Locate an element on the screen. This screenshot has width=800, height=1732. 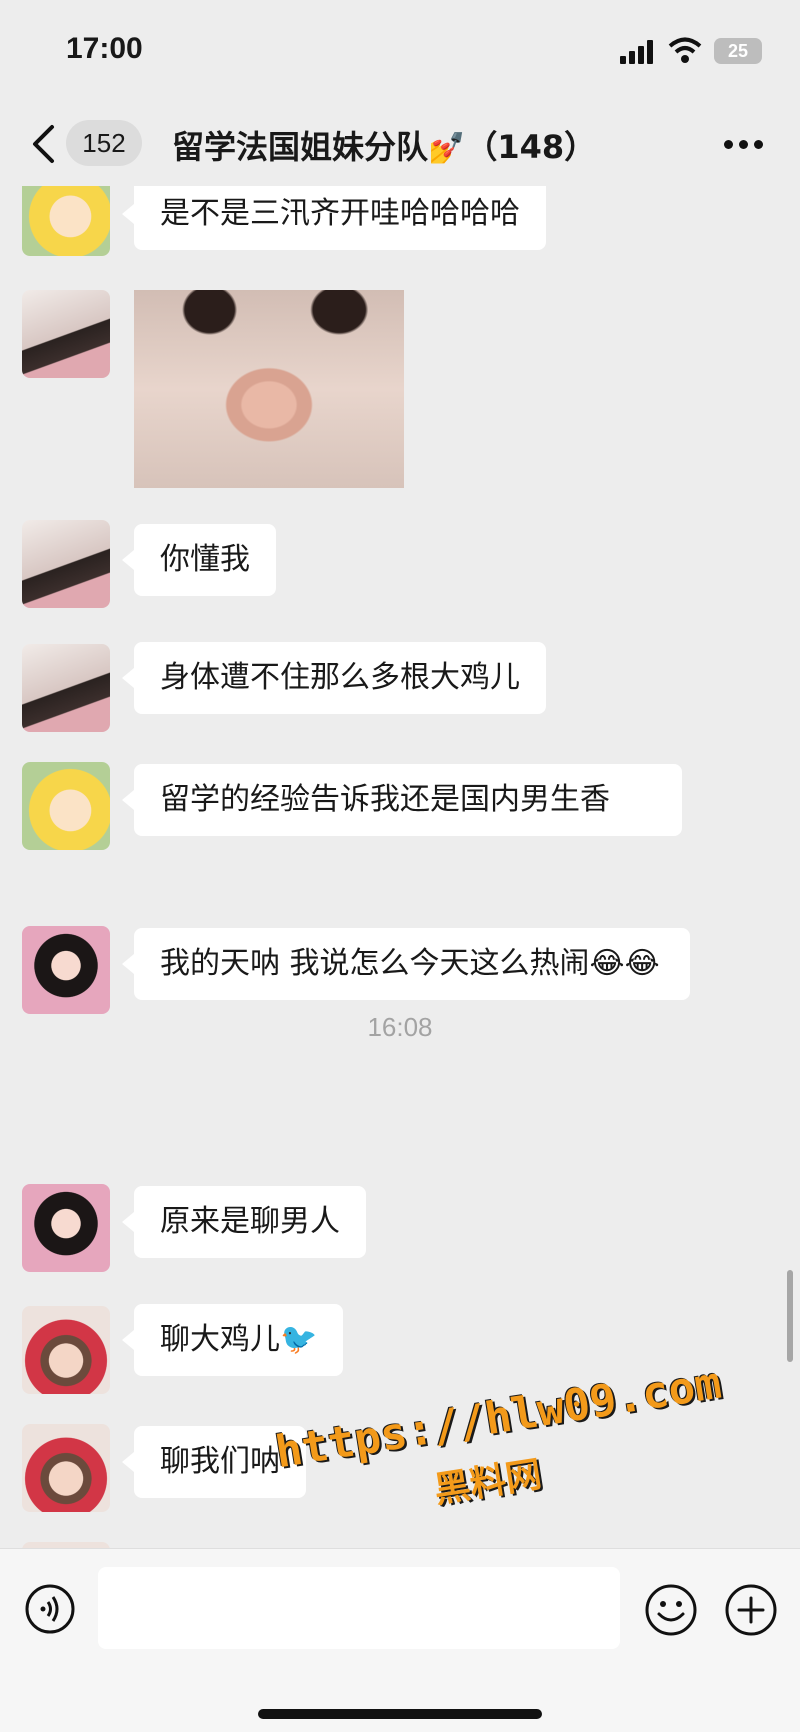
message-bubble: 我的天呐 我说怎么今天这么热闹😂😂 is located at coordinates (406, 964).